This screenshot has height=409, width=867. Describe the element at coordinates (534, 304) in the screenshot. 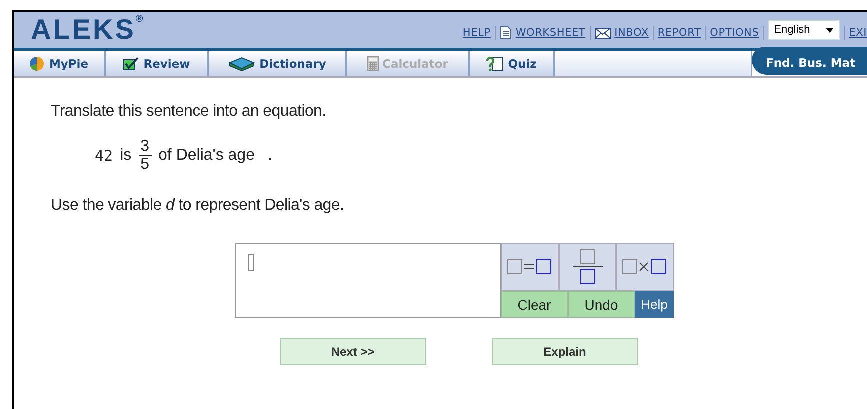

I see `action-button: Clear` at that location.